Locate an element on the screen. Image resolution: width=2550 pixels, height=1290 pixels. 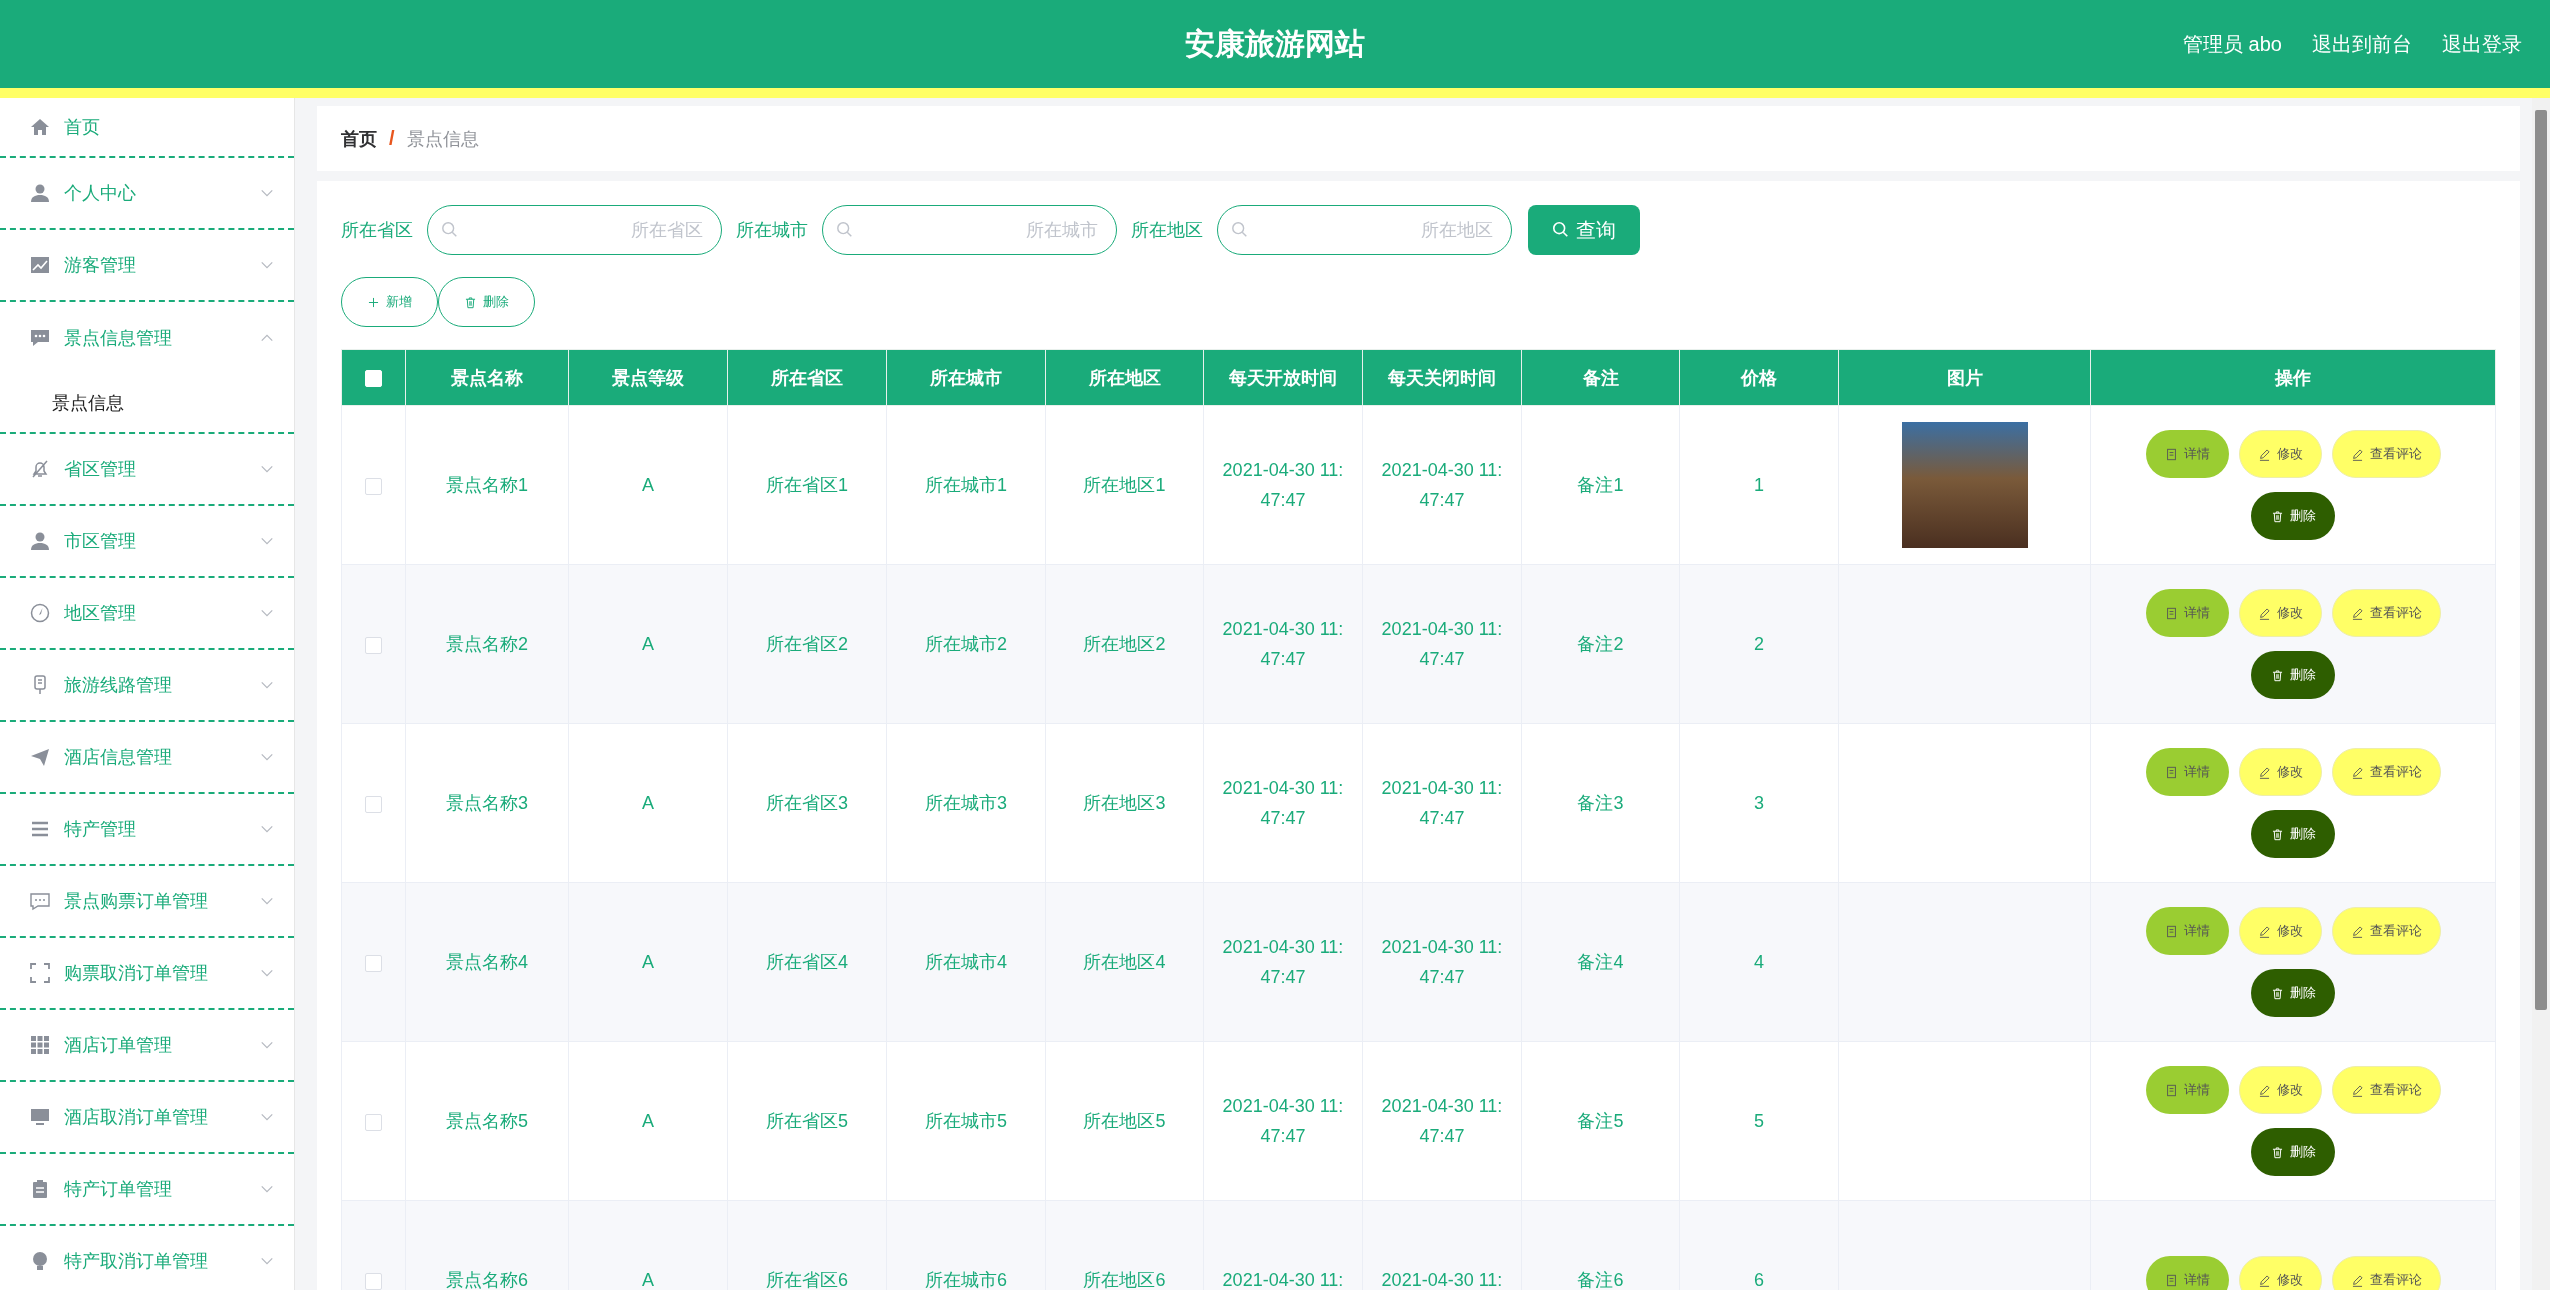
search-field: 所在城市 is located at coordinates (969, 230).